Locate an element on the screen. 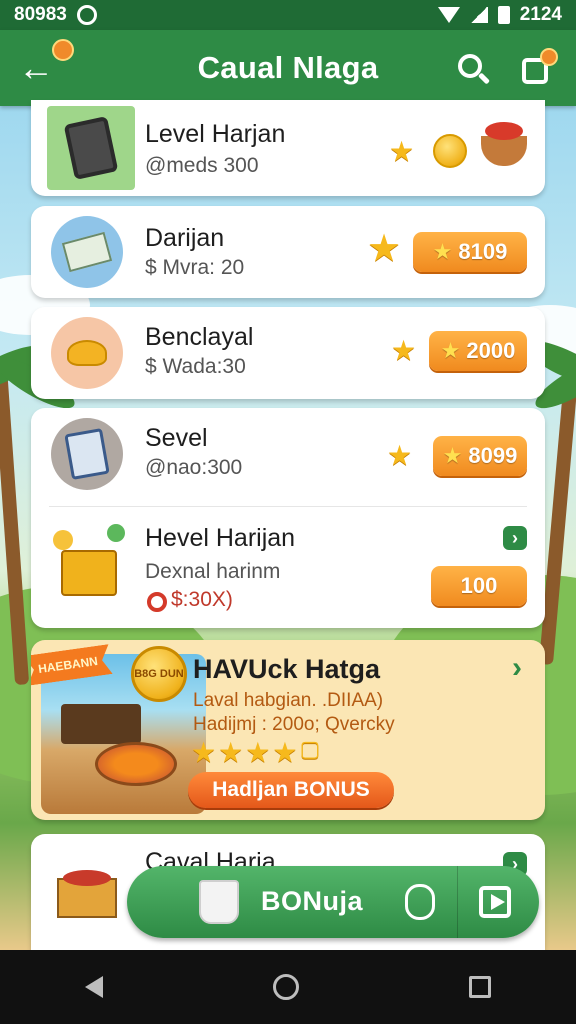 The width and height of the screenshot is (576, 1024). checklist-icon is located at coordinates (87, 454).